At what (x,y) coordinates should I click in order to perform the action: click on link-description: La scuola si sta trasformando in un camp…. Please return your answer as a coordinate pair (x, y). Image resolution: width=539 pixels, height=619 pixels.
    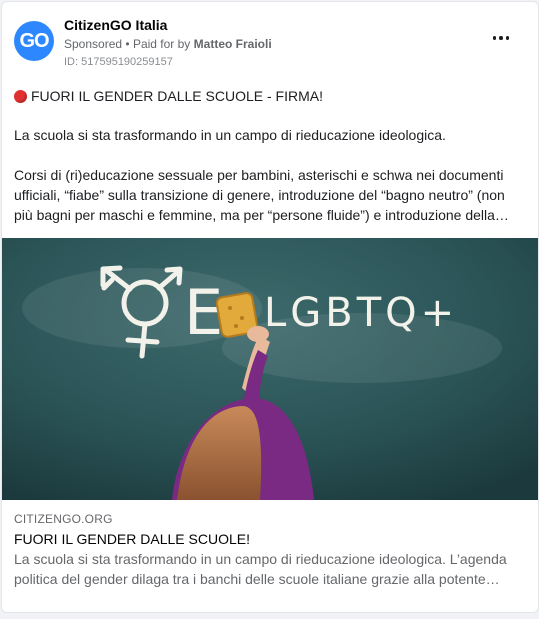
    Looking at the image, I should click on (260, 569).